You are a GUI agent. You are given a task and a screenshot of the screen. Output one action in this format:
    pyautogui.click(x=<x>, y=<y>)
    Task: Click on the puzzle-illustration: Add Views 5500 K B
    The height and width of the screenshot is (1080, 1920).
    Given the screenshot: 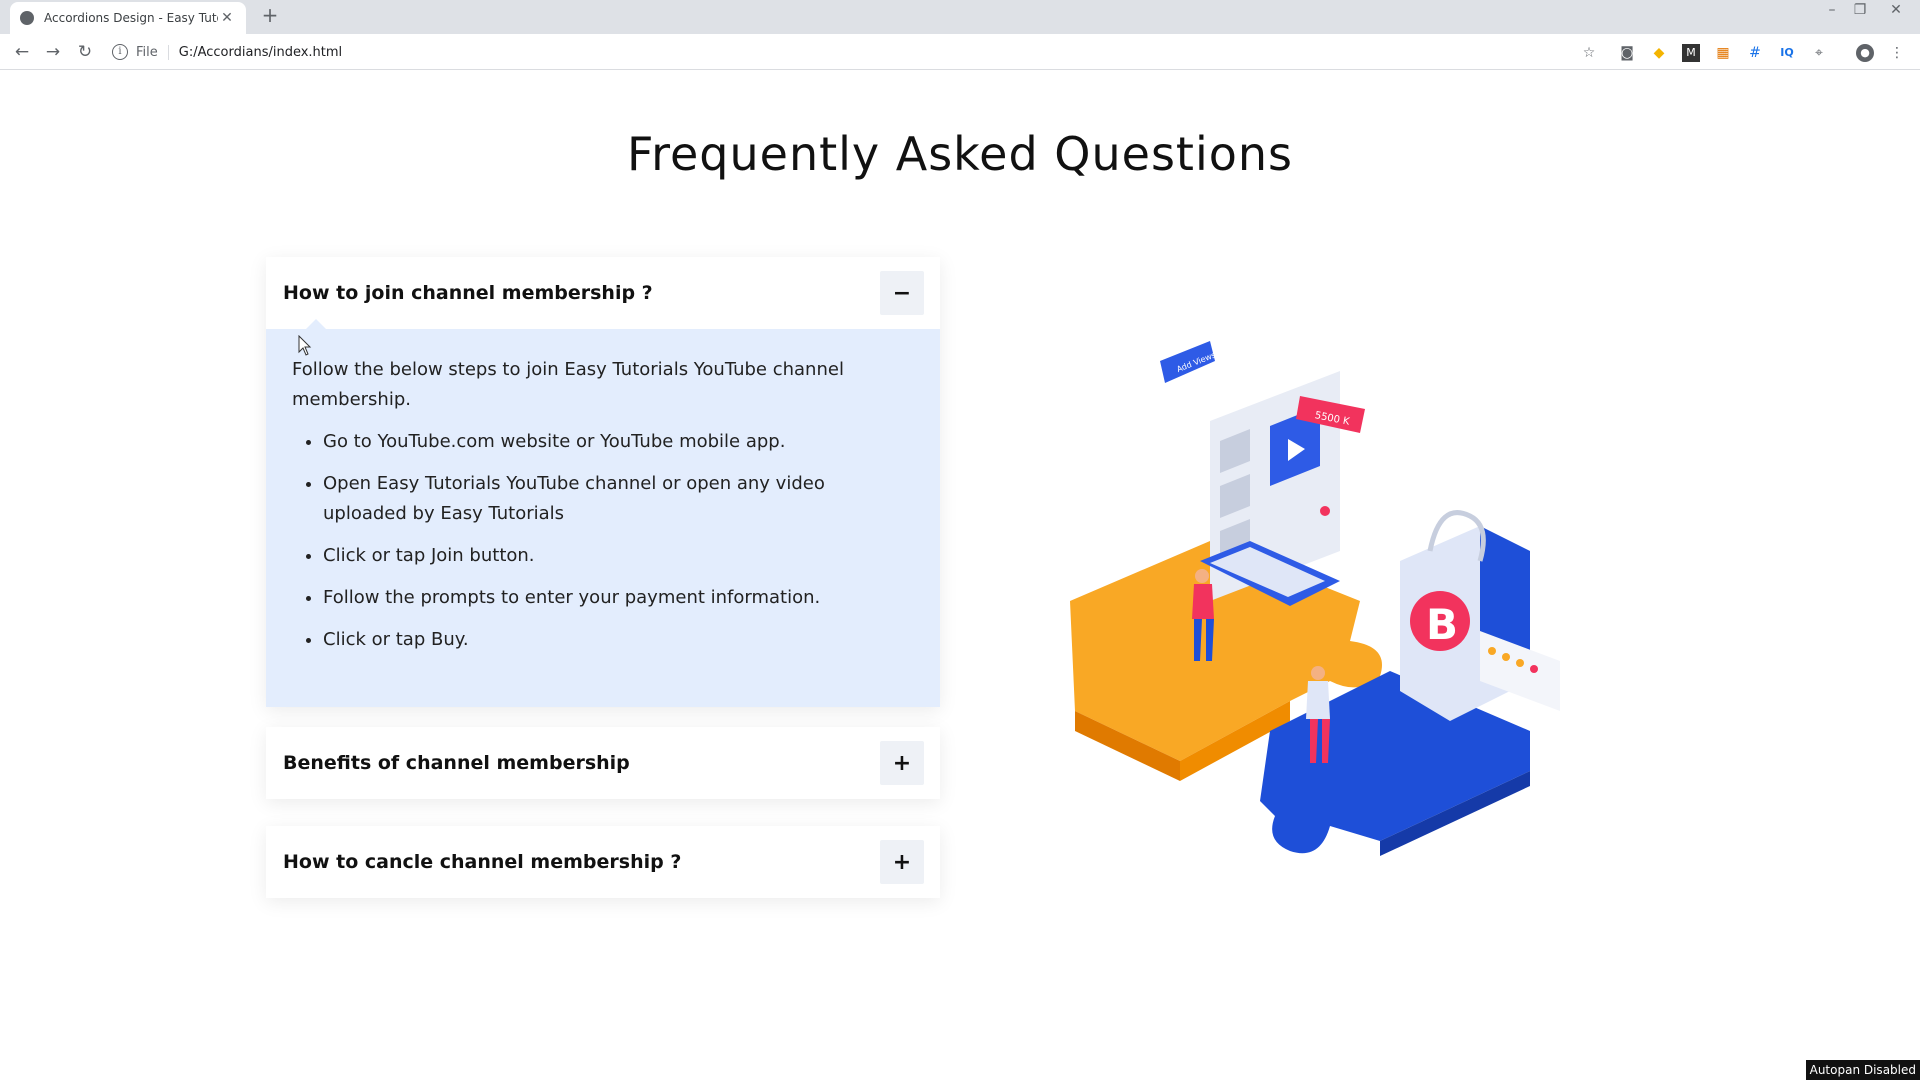 What is the action you would take?
    pyautogui.click(x=1315, y=598)
    